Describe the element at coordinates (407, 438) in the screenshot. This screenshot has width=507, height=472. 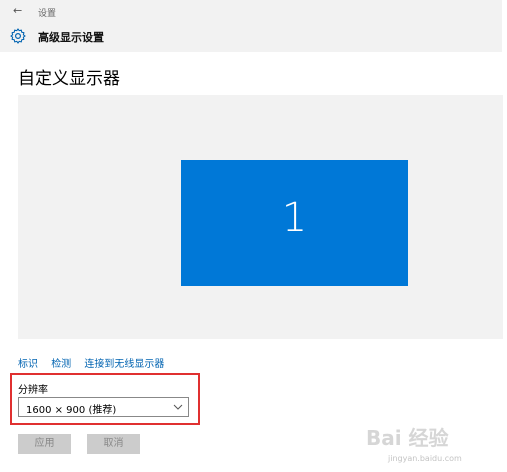
I see `watermark-text: Bai 经验` at that location.